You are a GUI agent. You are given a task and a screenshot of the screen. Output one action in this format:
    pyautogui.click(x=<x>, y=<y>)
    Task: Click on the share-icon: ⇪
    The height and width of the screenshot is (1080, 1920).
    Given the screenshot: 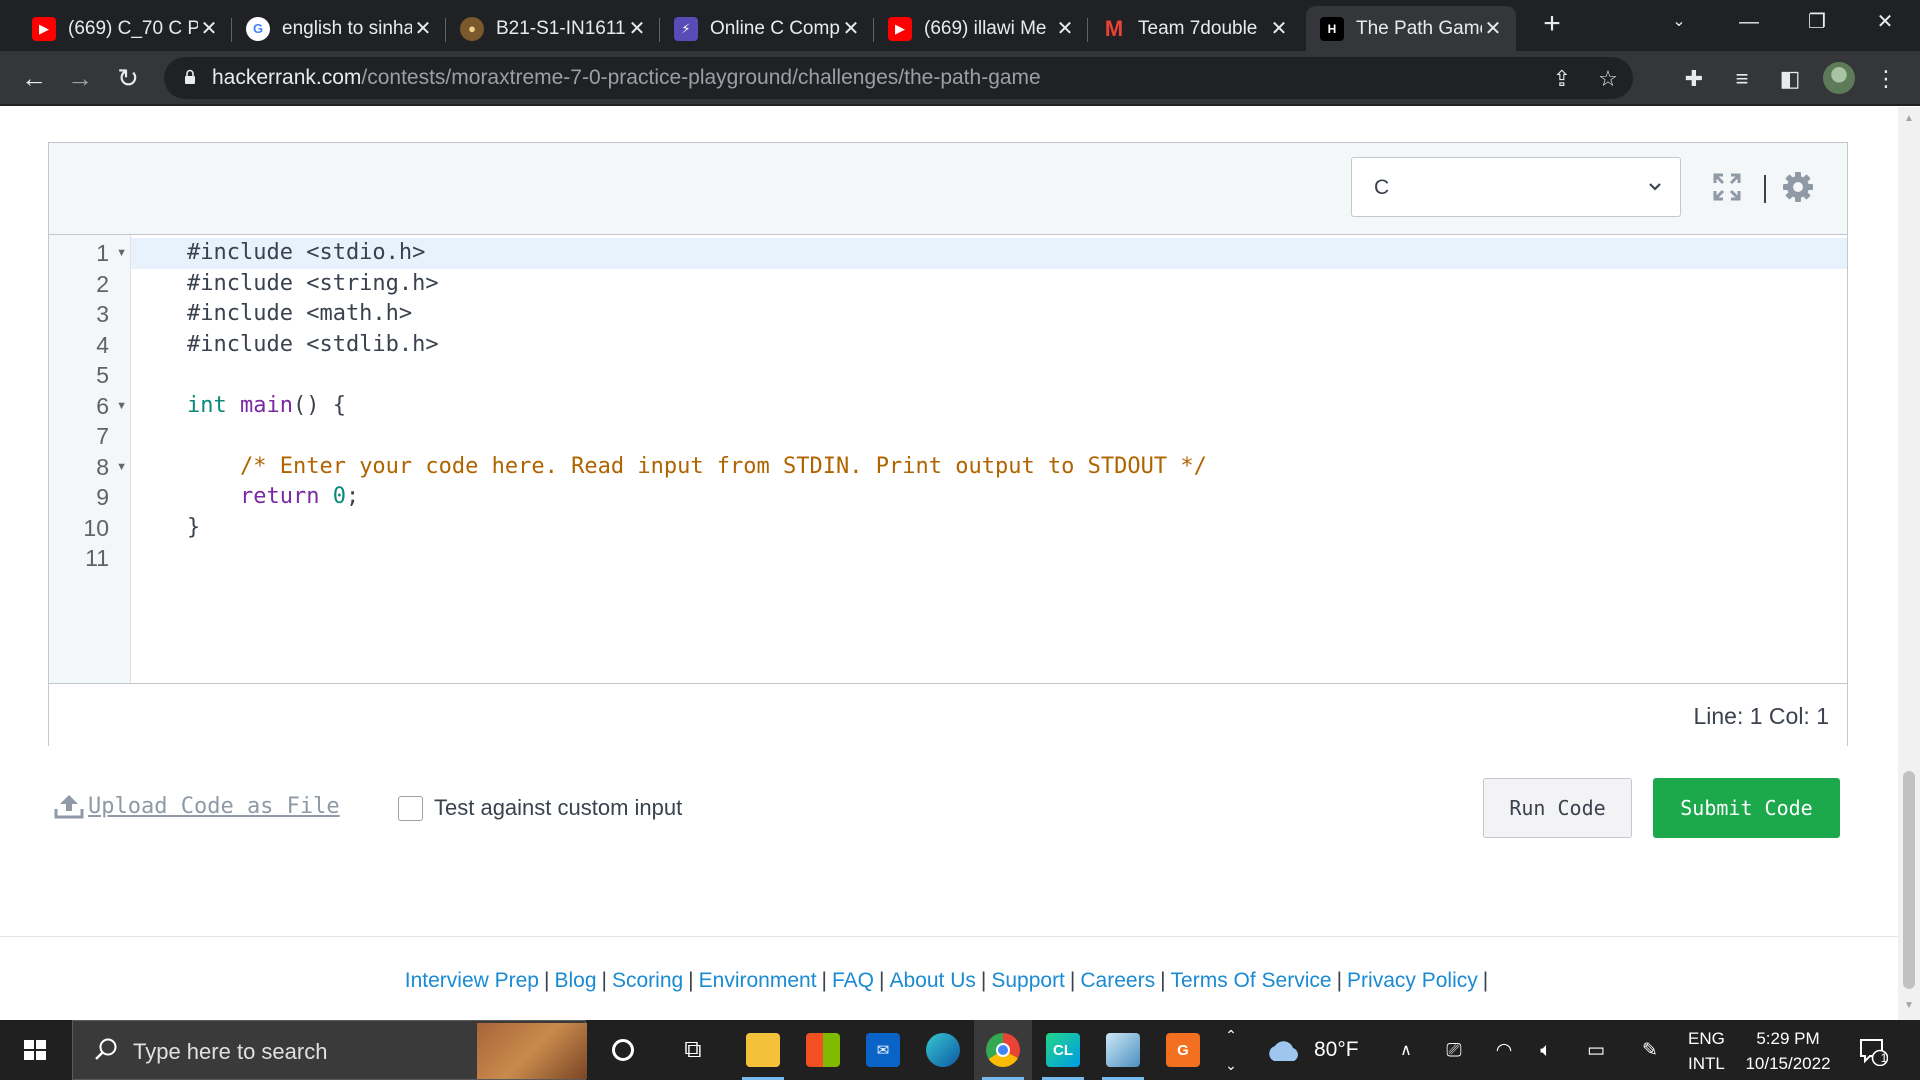 What is the action you would take?
    pyautogui.click(x=1562, y=79)
    